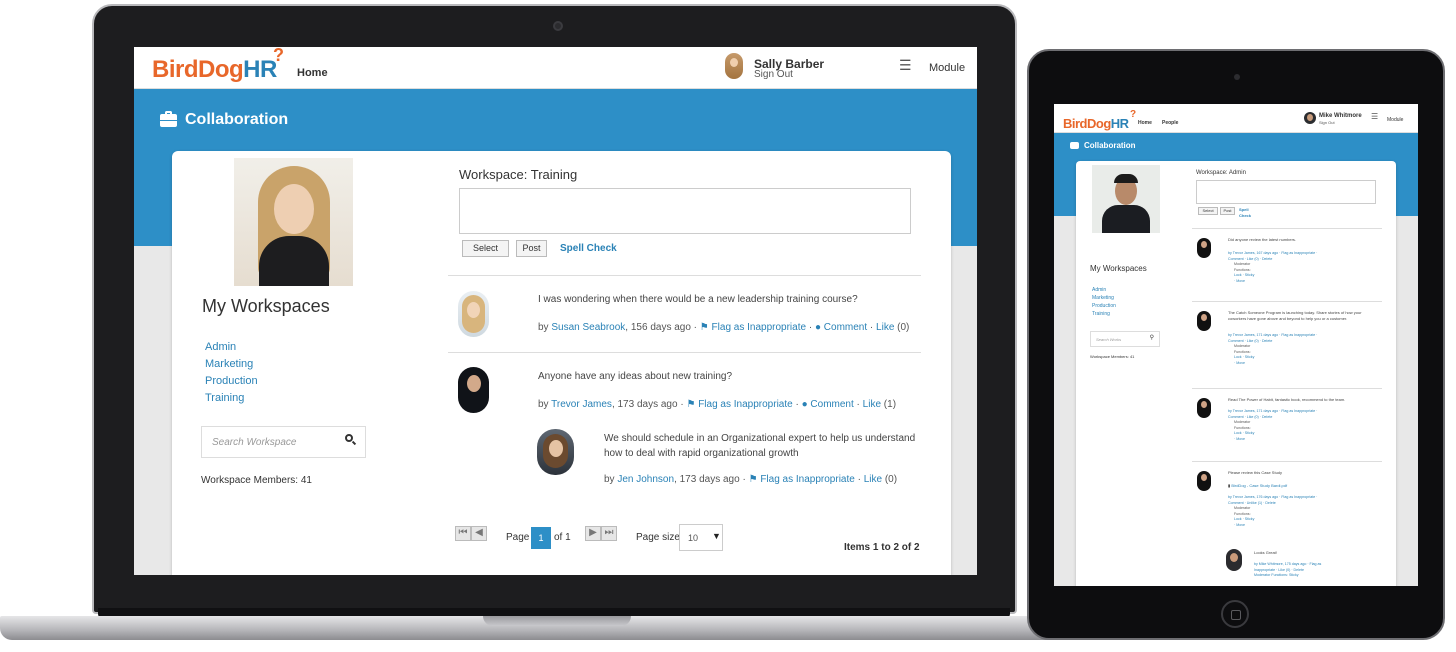 The width and height of the screenshot is (1456, 652). What do you see at coordinates (581, 404) in the screenshot?
I see `author-link: Trevor James` at bounding box center [581, 404].